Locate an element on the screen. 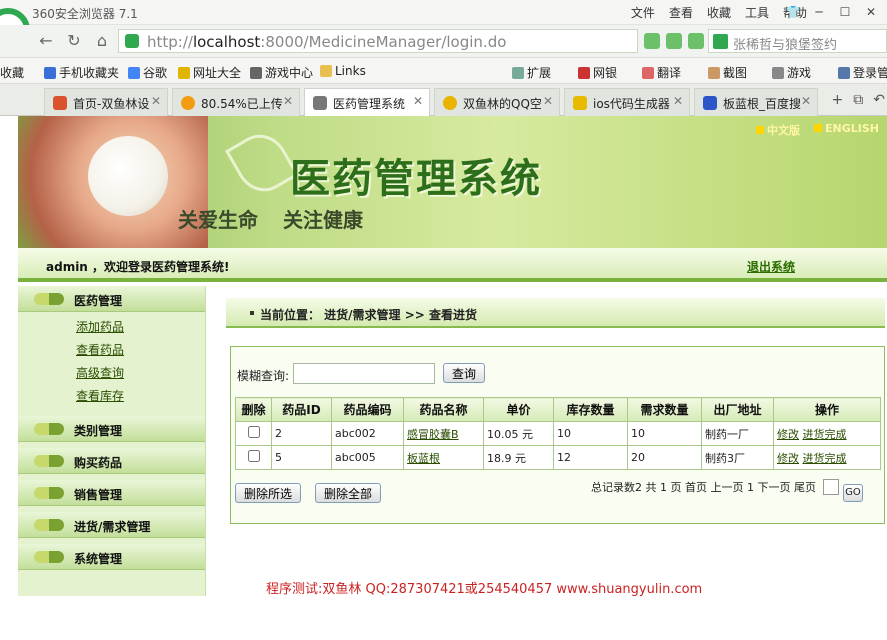 The height and width of the screenshot is (640, 887). browser-title: 360安全浏览器 7.1 is located at coordinates (85, 14).